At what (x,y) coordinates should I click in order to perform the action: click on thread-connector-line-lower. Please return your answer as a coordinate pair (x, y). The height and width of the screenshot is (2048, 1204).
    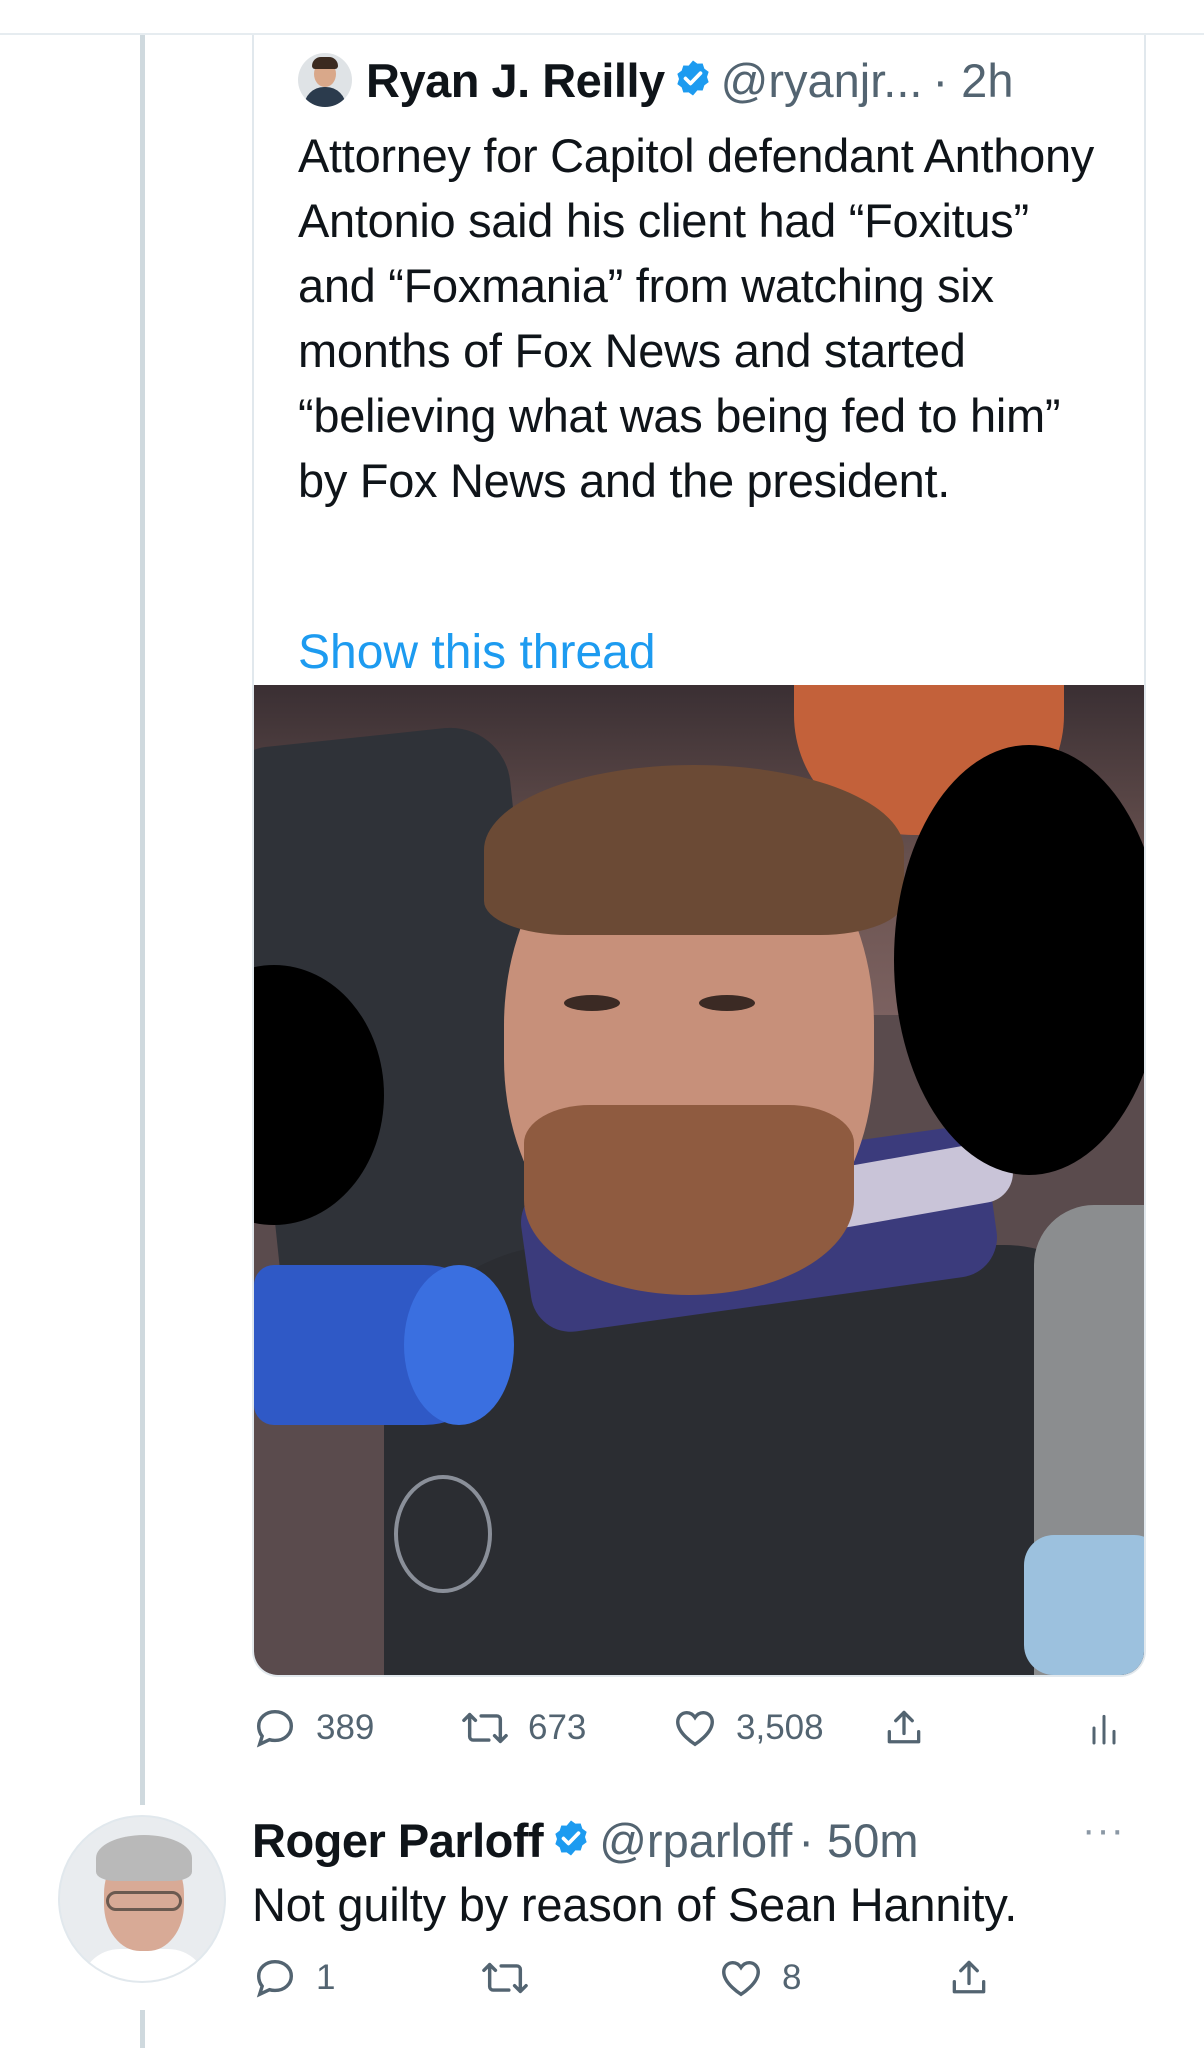
    Looking at the image, I should click on (142, 2029).